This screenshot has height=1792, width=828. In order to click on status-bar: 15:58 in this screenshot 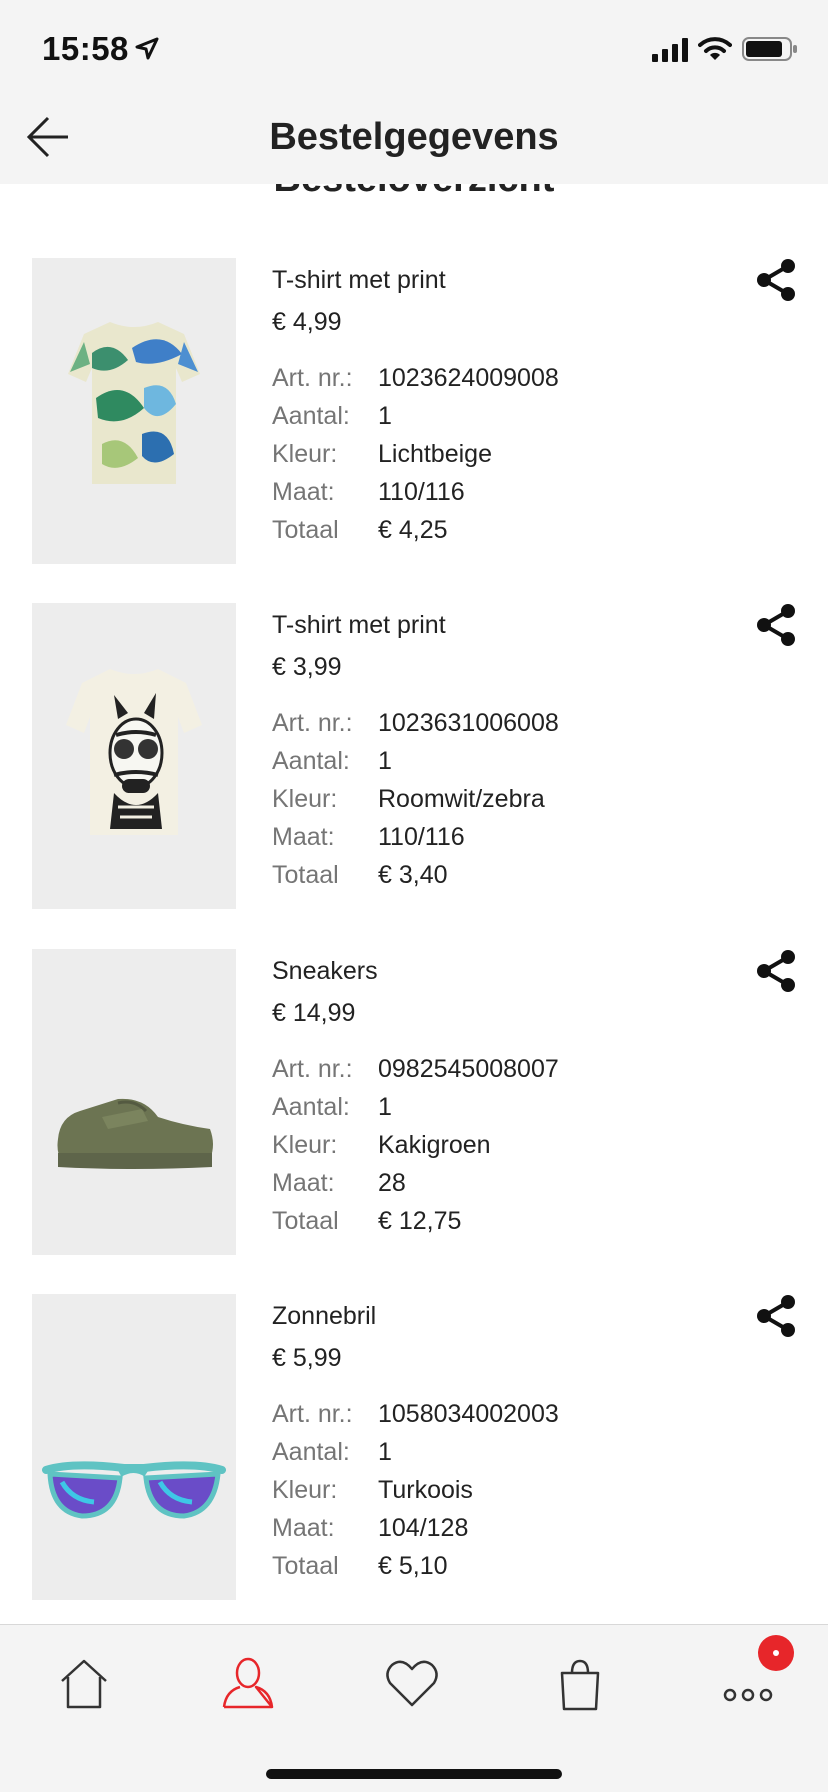, I will do `click(414, 46)`.